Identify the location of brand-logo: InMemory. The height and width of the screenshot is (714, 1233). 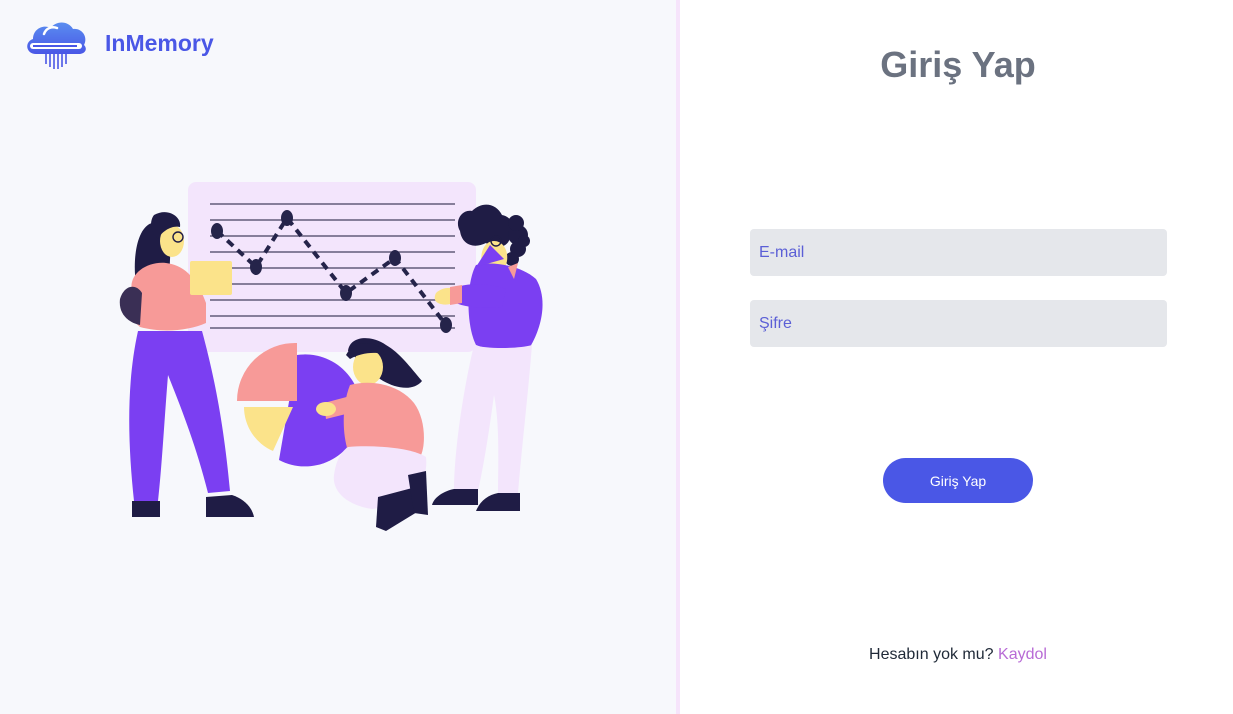
(118, 46).